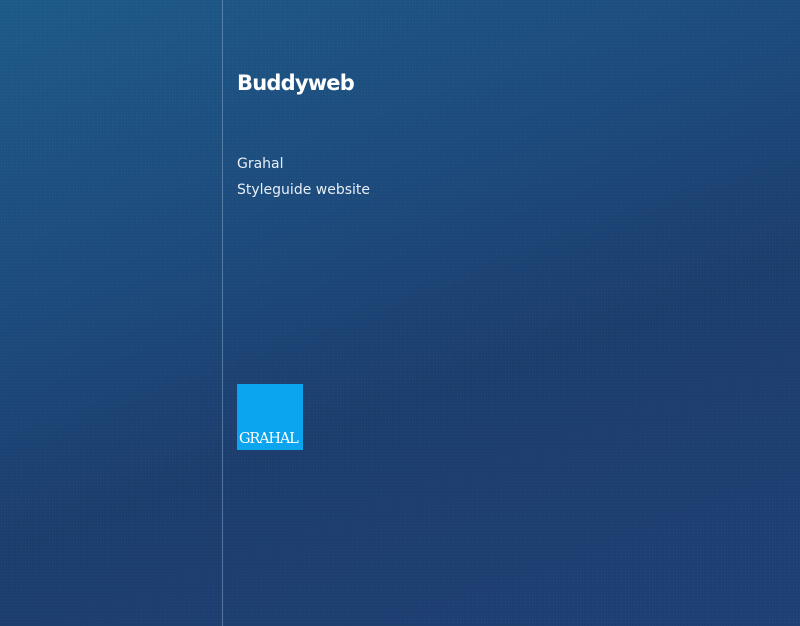 The width and height of the screenshot is (800, 626). I want to click on buddyweb-logo: Buddyweb, so click(296, 83).